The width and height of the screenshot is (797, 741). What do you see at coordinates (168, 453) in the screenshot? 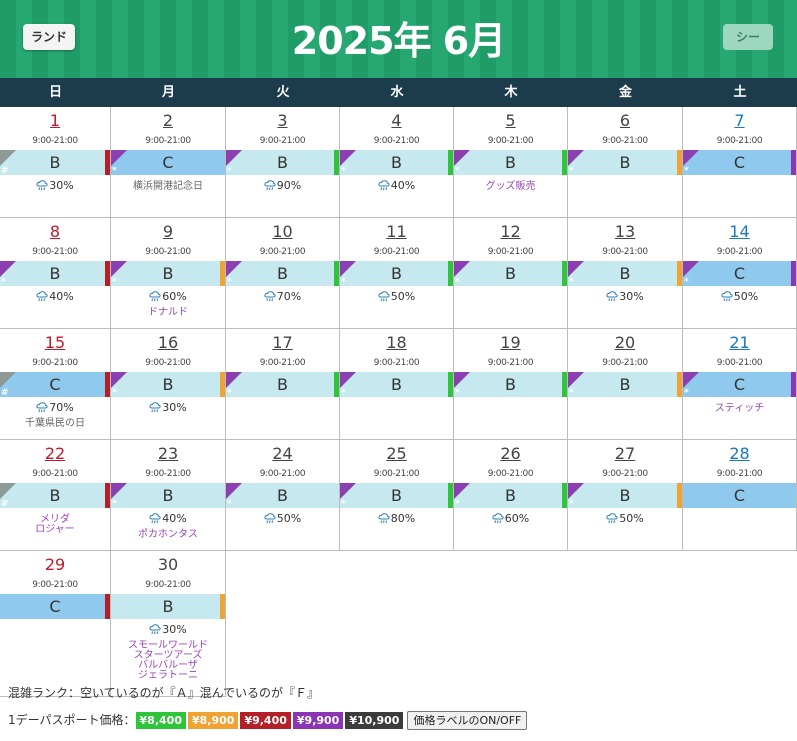
I see `day-number: 23` at bounding box center [168, 453].